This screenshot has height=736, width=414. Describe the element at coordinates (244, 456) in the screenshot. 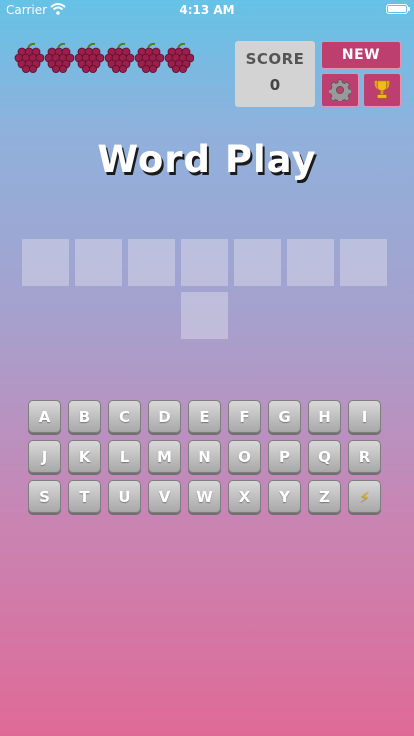

I see `key-o: O` at that location.